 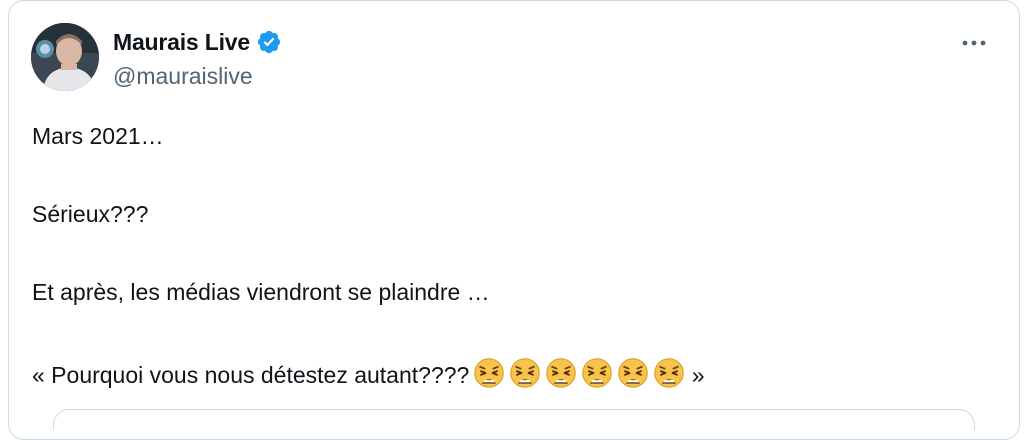 I want to click on author-name-row: Maurais Live, so click(x=197, y=42).